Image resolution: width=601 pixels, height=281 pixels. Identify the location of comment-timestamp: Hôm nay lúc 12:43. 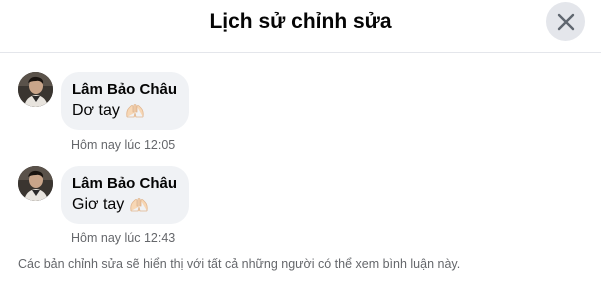
(123, 238).